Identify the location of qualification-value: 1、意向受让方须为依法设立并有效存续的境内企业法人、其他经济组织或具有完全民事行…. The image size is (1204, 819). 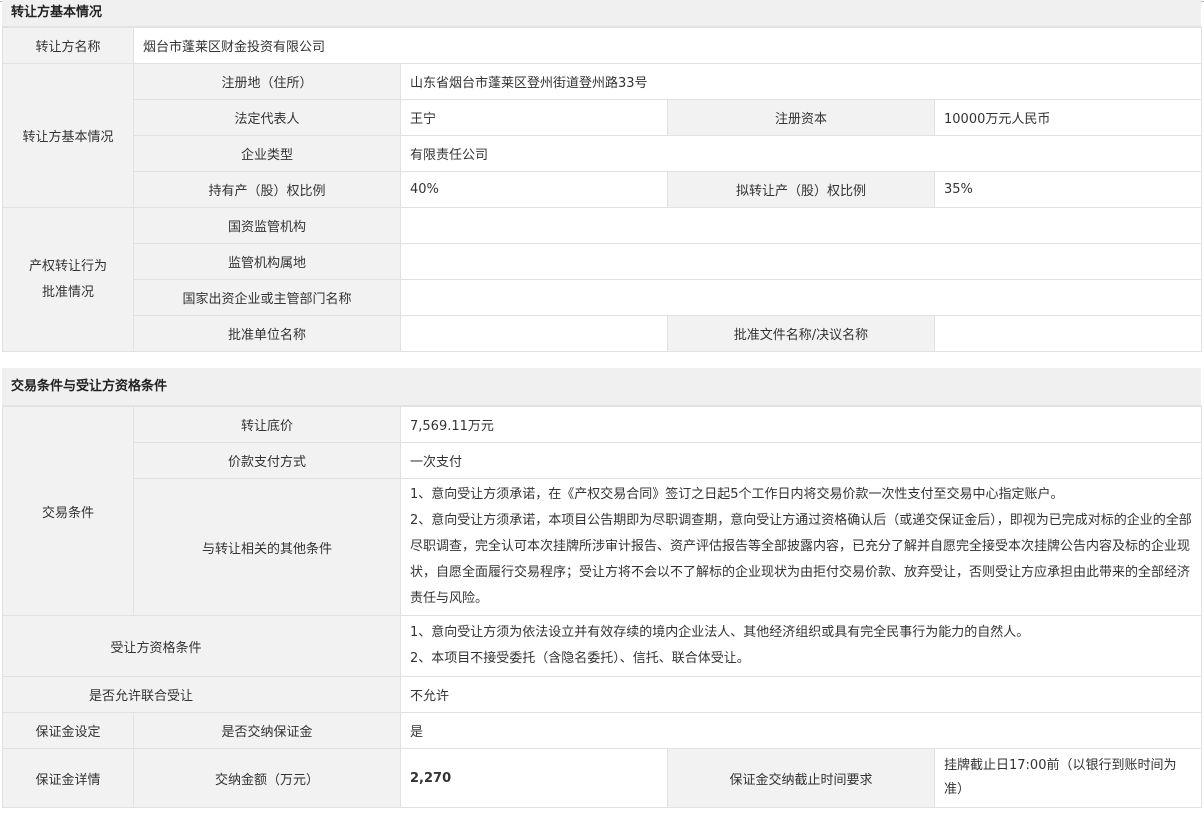
(801, 646).